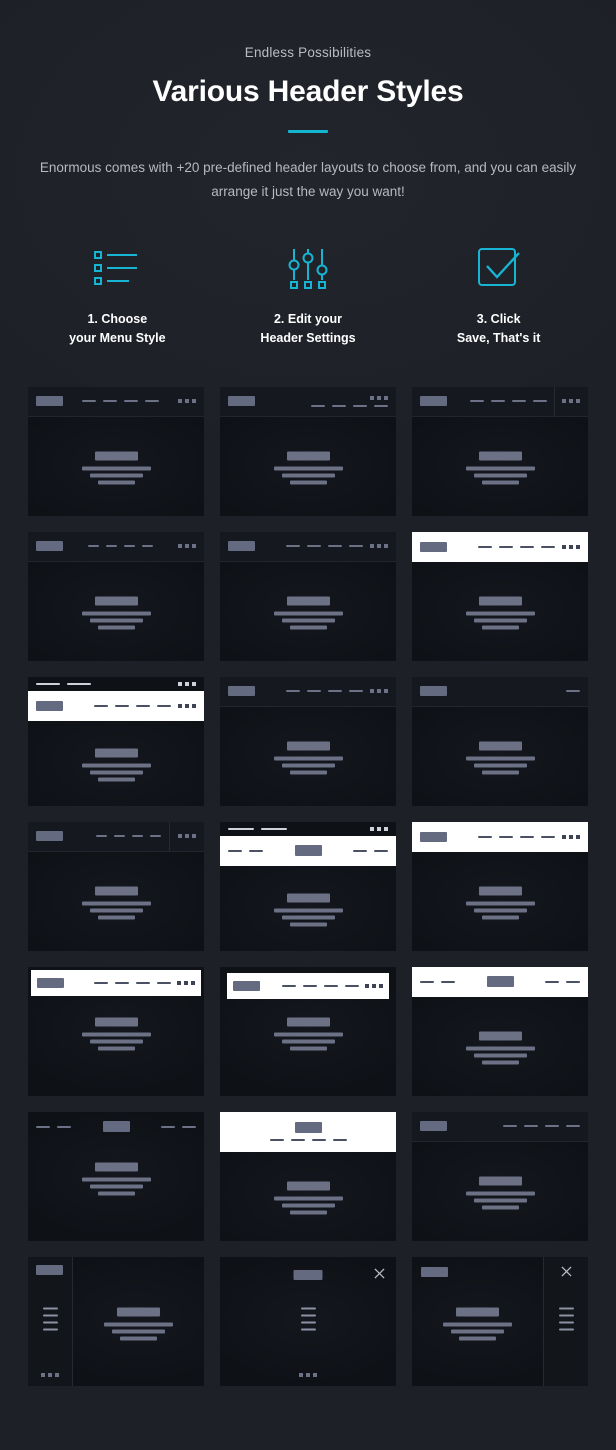 The height and width of the screenshot is (1450, 616). Describe the element at coordinates (498, 268) in the screenshot. I see `checkbox-check-icon` at that location.